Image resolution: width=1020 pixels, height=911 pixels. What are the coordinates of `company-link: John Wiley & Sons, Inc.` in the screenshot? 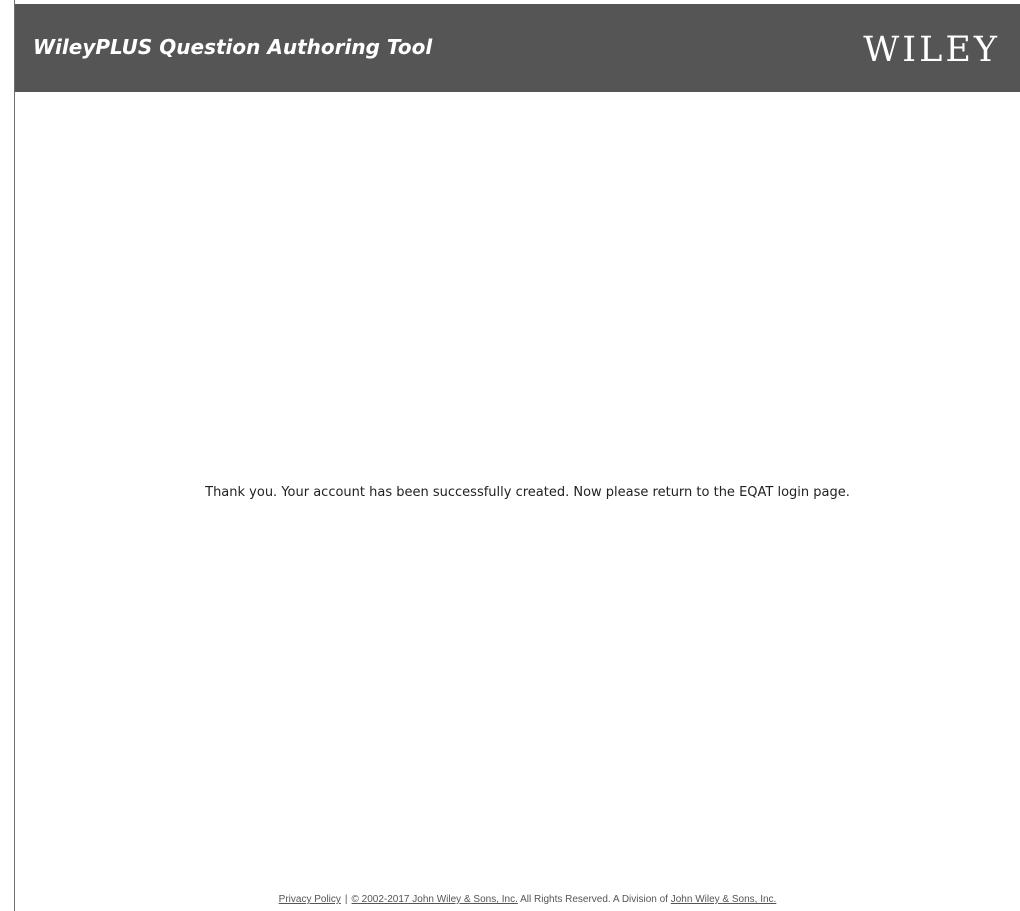 It's located at (724, 899).